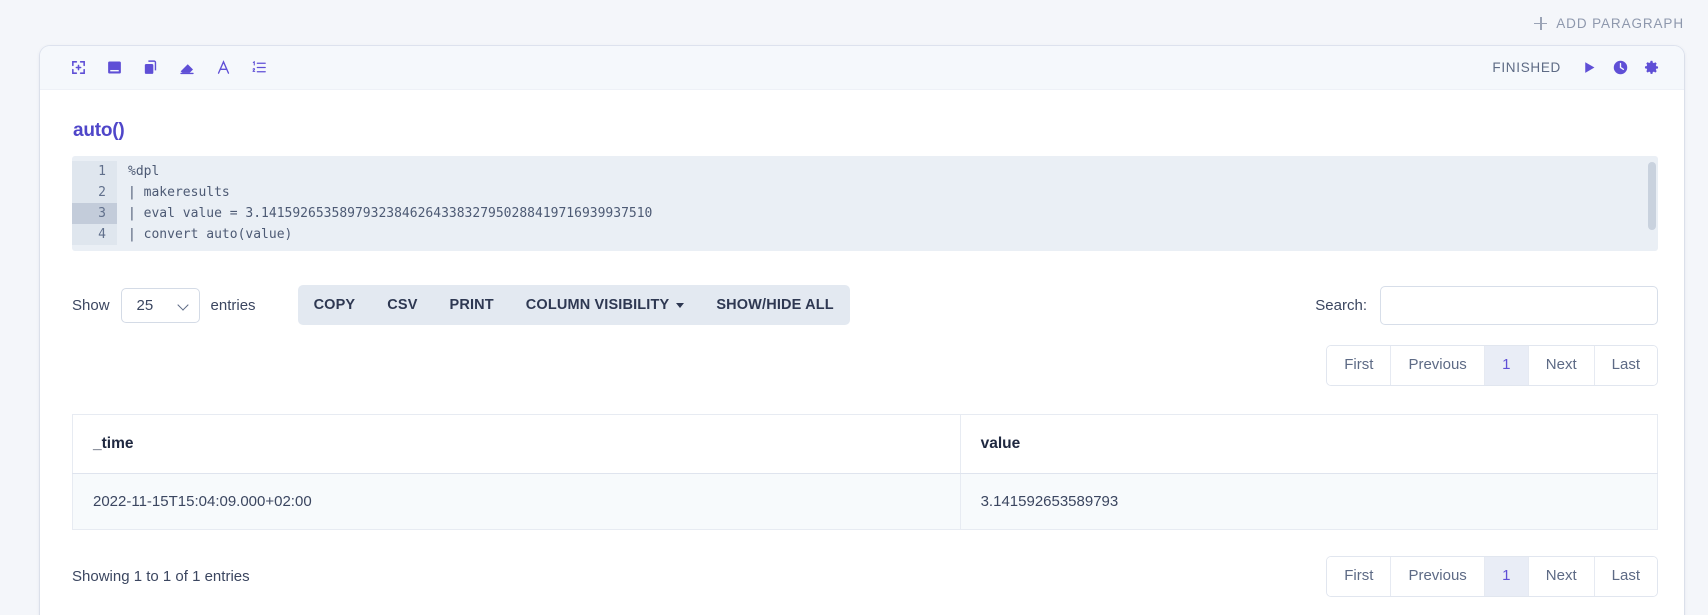 This screenshot has height=615, width=1708. I want to click on editor-scrollbar, so click(1652, 196).